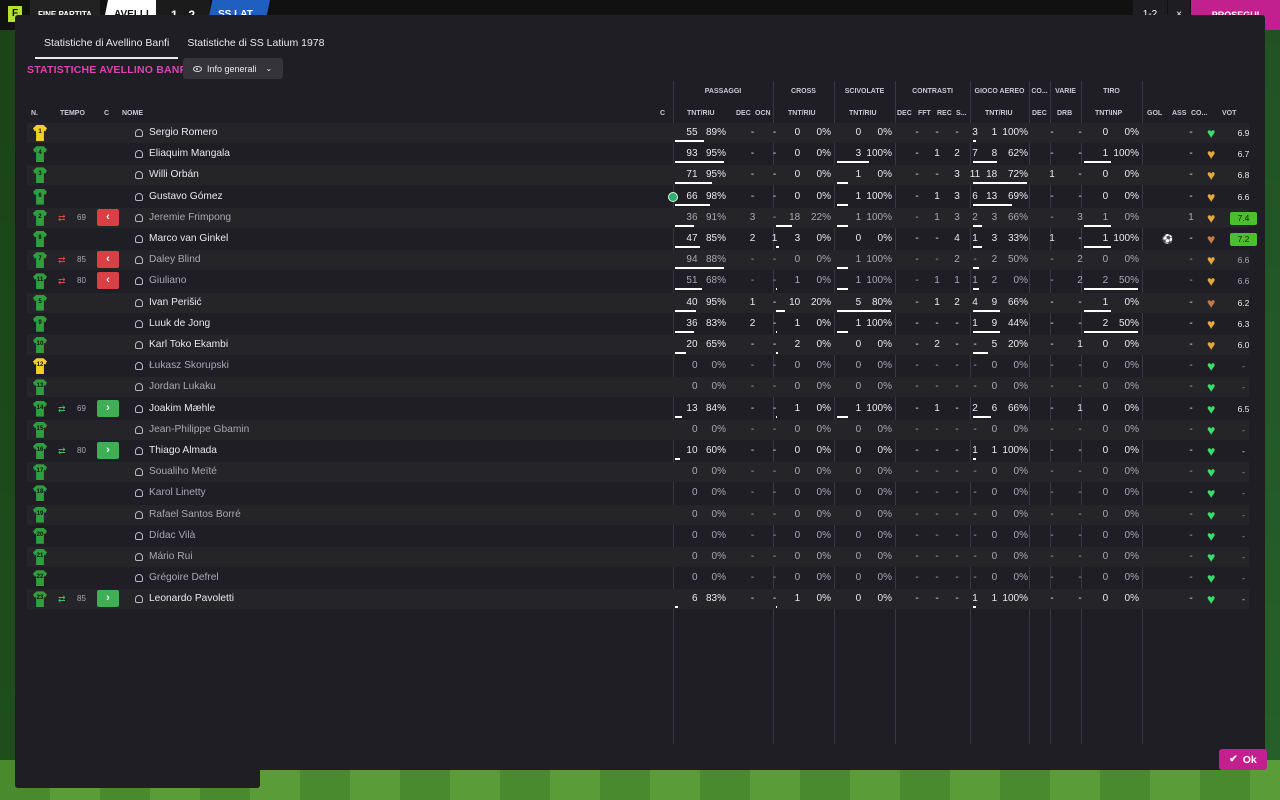 The image size is (1280, 800). Describe the element at coordinates (279, 515) in the screenshot. I see `player-name: Rafael Santos Borré` at that location.